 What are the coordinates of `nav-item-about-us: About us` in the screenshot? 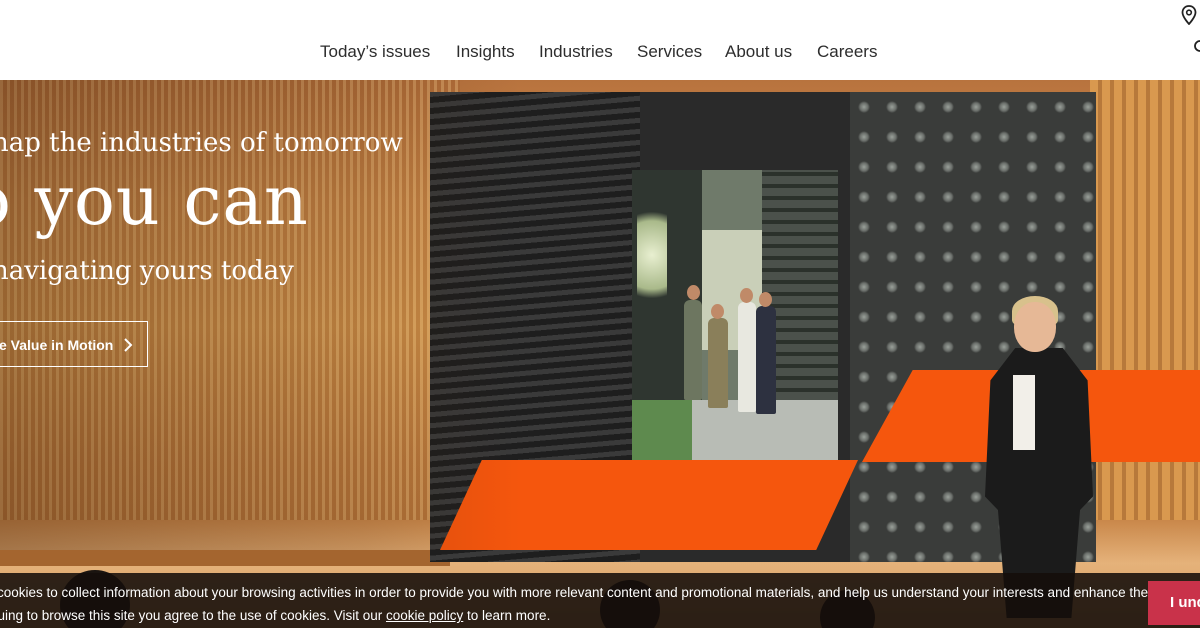 It's located at (758, 52).